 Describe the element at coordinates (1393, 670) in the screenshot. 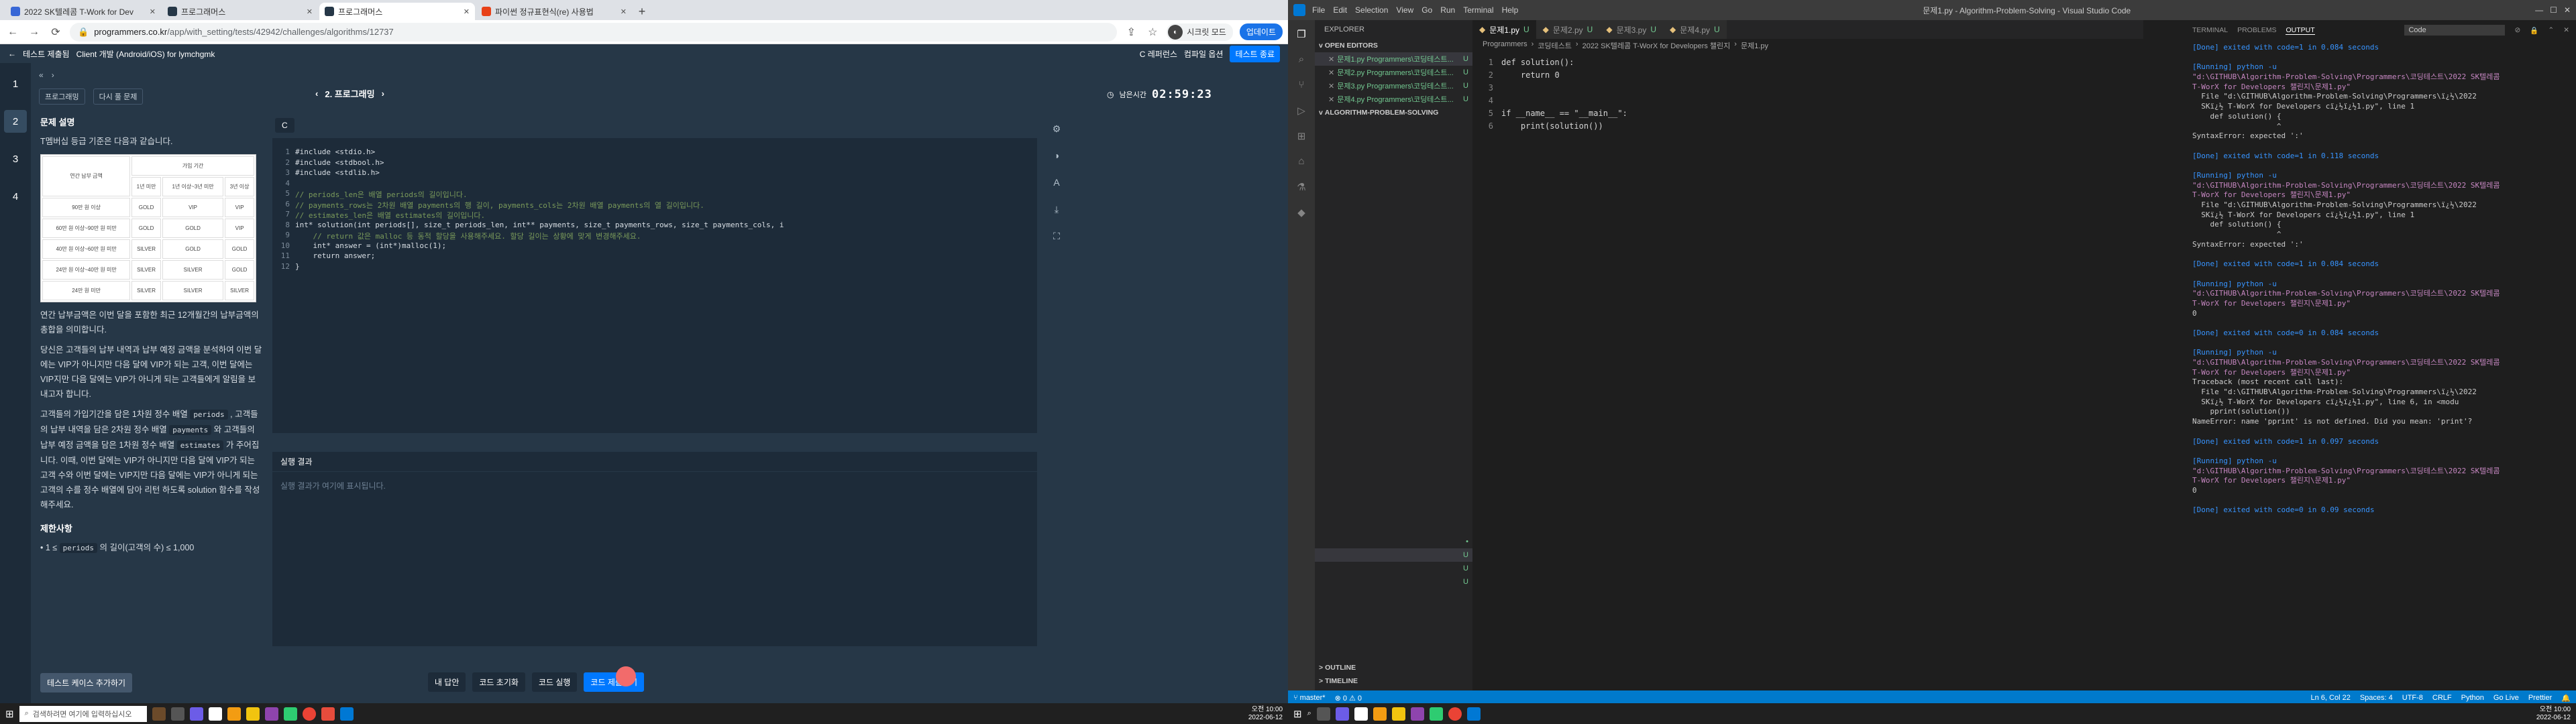

I see `outline-section: > OUTLINE` at that location.